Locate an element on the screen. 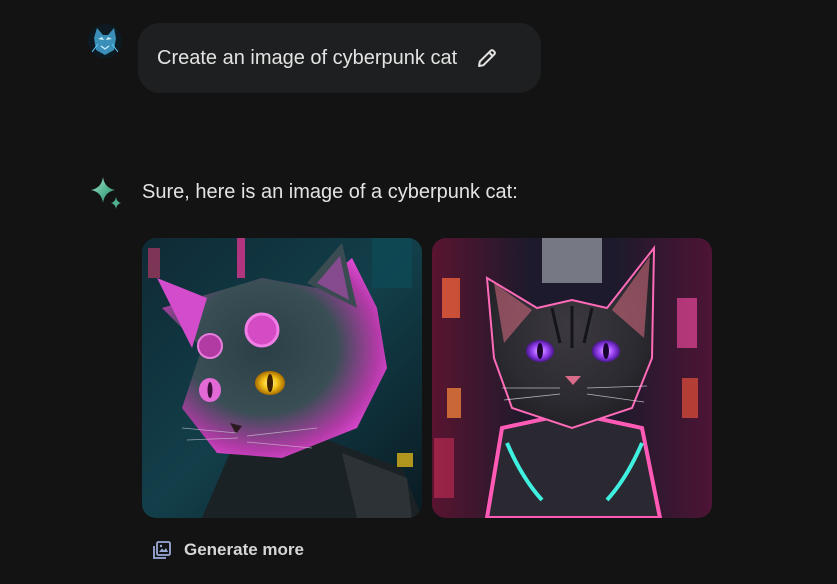  image-stack-icon is located at coordinates (162, 550).